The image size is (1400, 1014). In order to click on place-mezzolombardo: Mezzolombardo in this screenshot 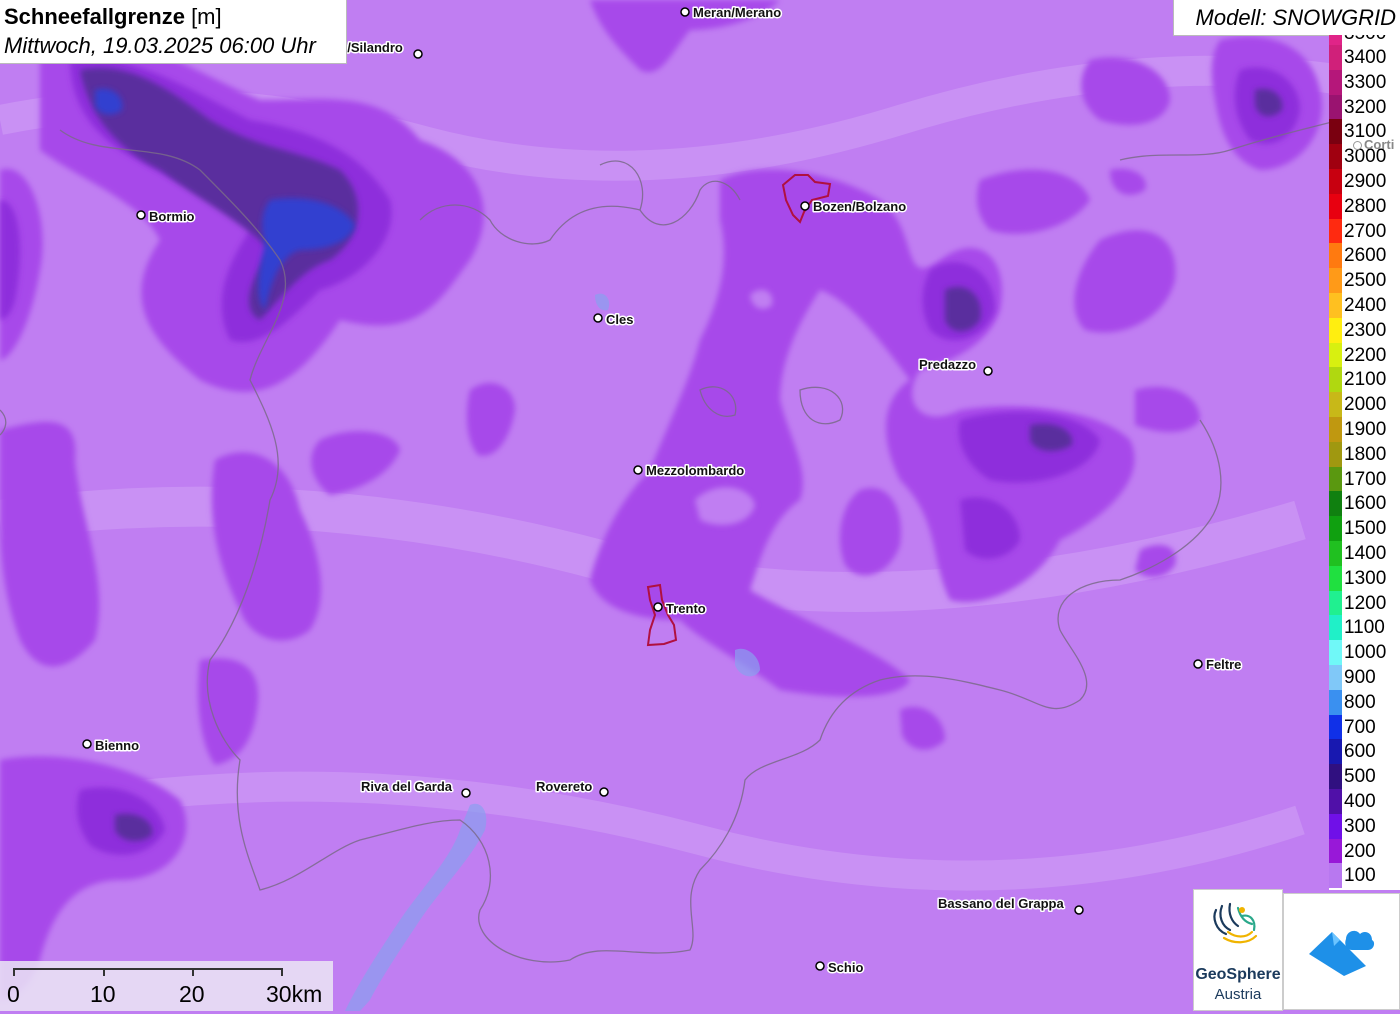, I will do `click(689, 471)`.